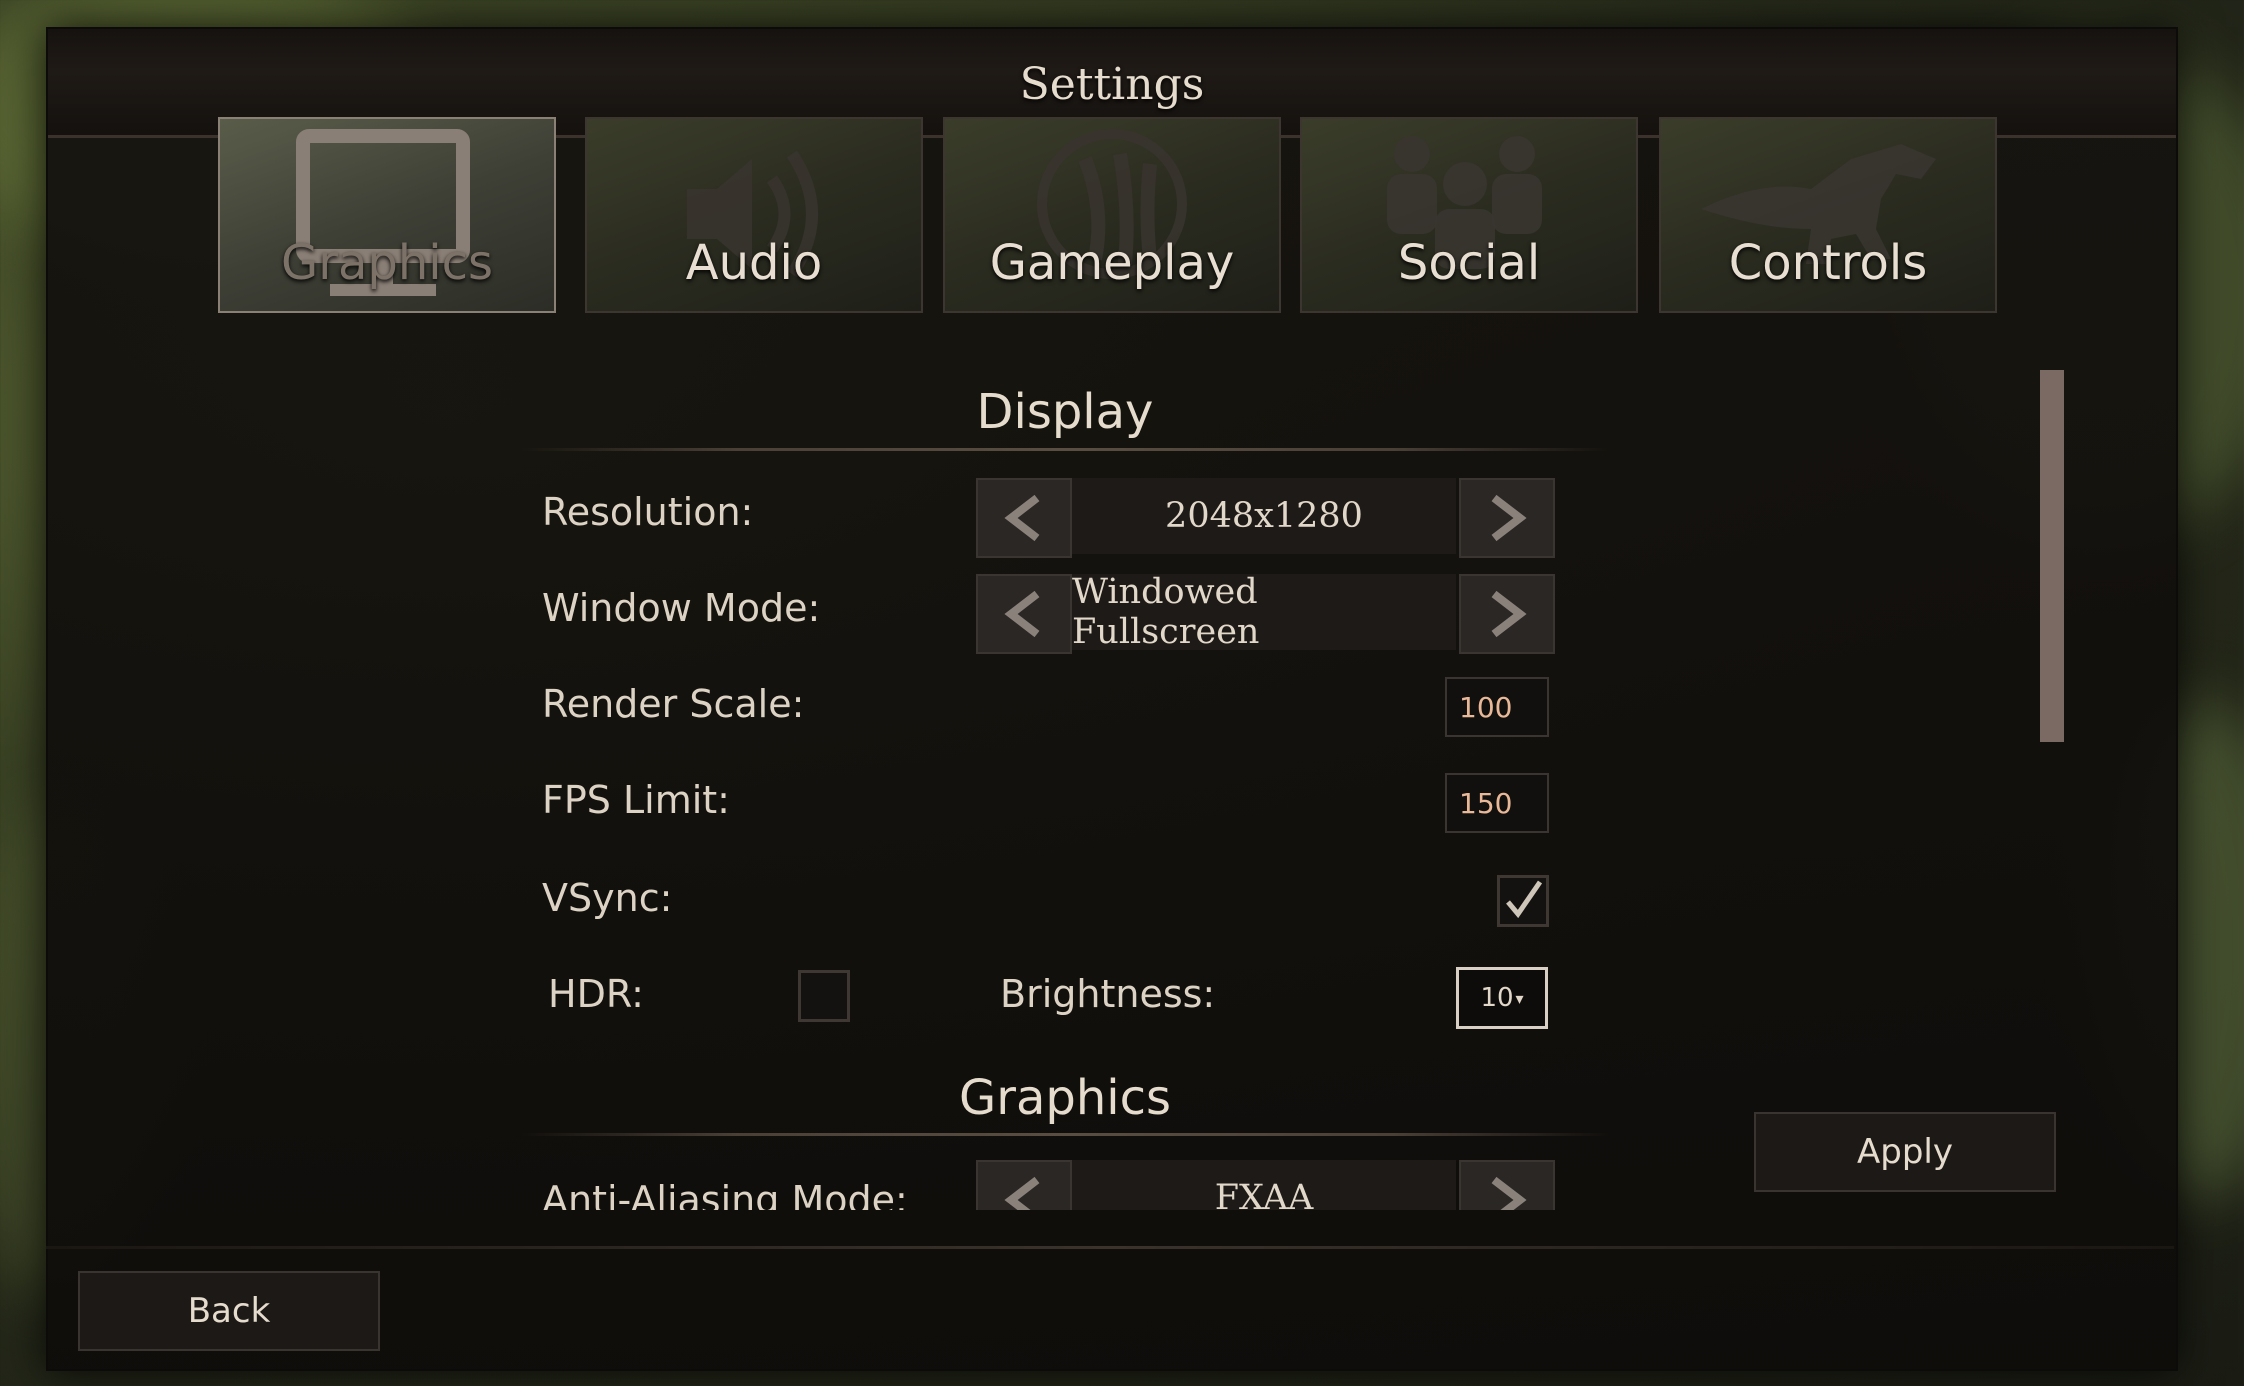  Describe the element at coordinates (607, 898) in the screenshot. I see `vsync-label: VSync:` at that location.